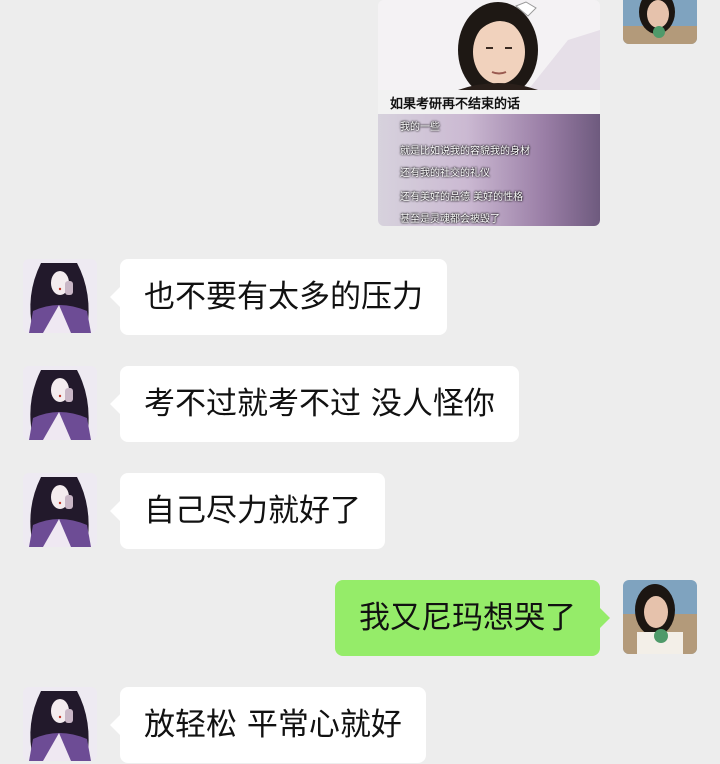  What do you see at coordinates (462, 197) in the screenshot?
I see `meme-line: 还有美好的品德 美好的性格` at bounding box center [462, 197].